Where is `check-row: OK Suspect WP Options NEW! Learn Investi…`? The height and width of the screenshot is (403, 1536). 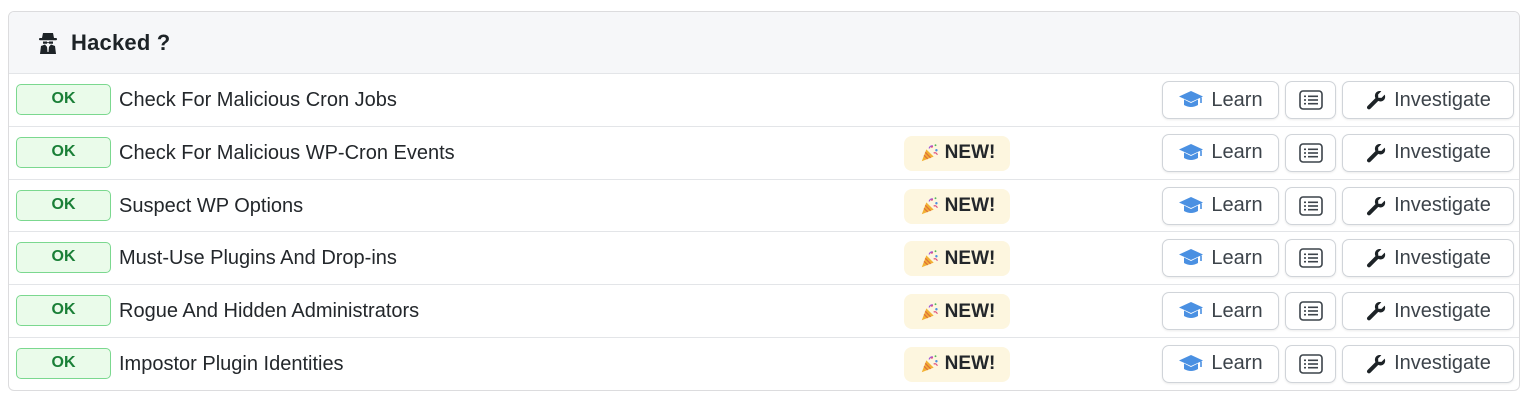
check-row: OK Suspect WP Options NEW! Learn Investi… is located at coordinates (764, 206).